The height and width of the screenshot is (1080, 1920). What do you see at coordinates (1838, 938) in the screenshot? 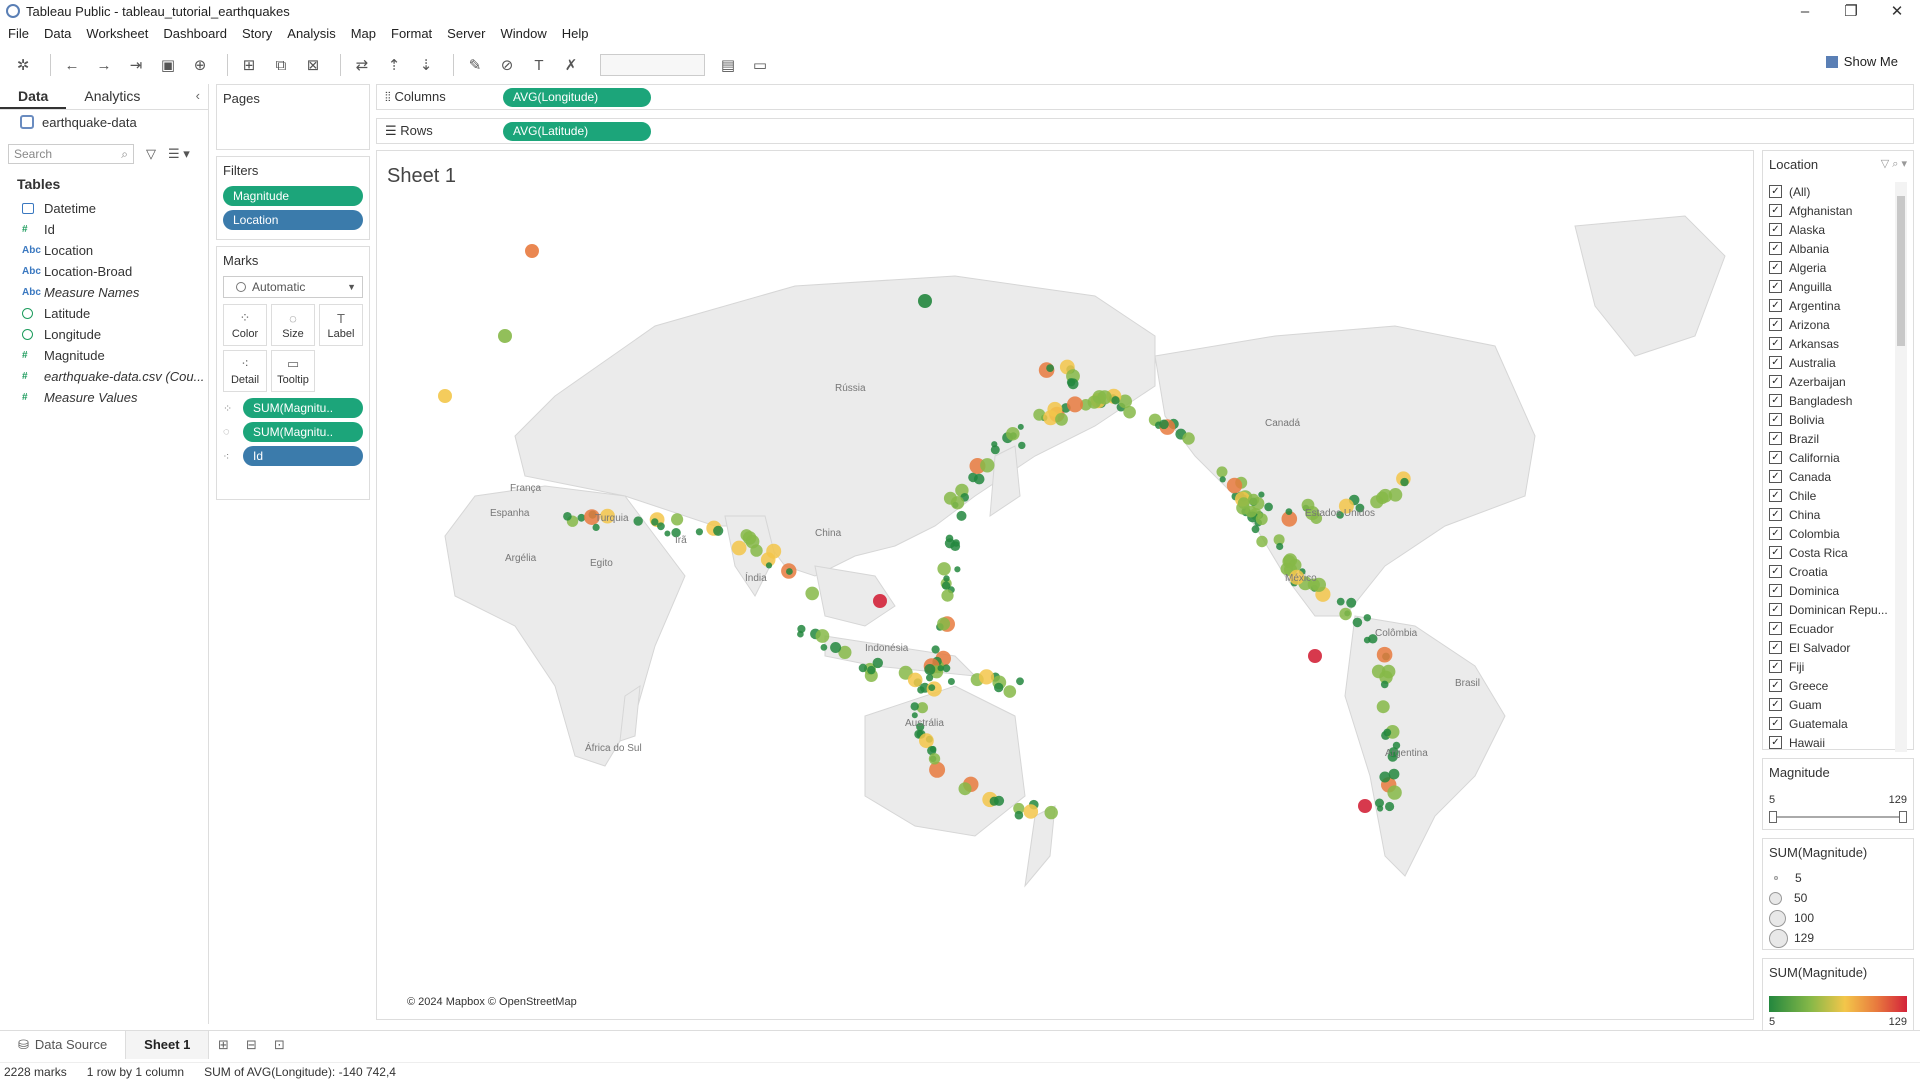
I see `size-legend-item: 129` at bounding box center [1838, 938].